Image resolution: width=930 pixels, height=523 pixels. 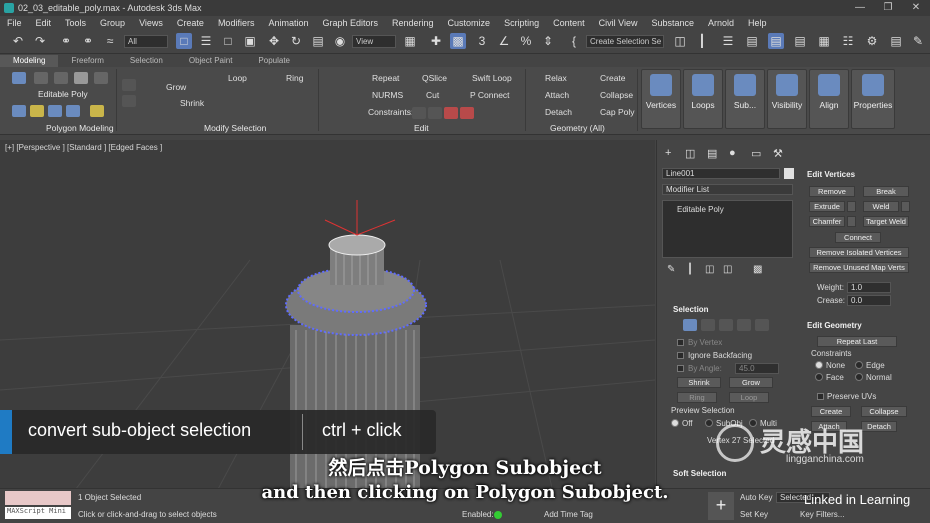 What do you see at coordinates (697, 397) in the screenshot?
I see `selection-ring-button: Ring` at bounding box center [697, 397].